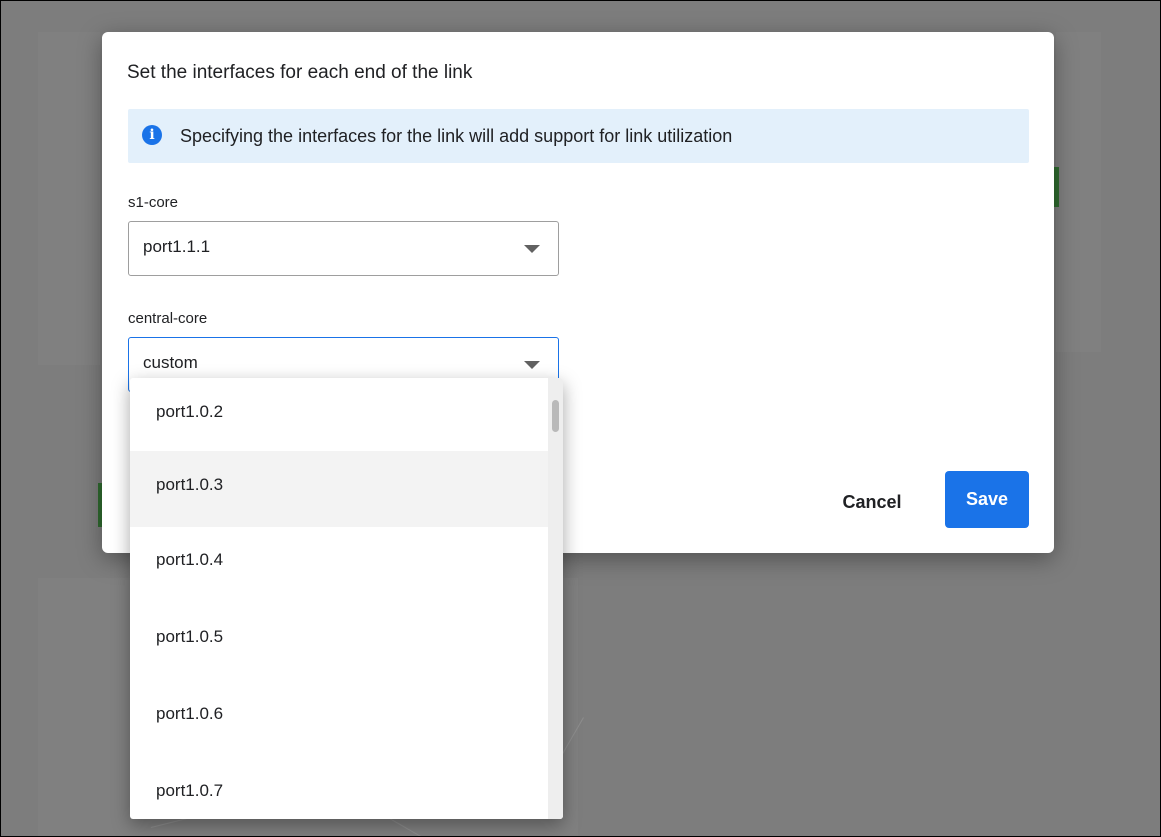 The height and width of the screenshot is (837, 1161). What do you see at coordinates (190, 636) in the screenshot?
I see `option-label: port1.0.5` at bounding box center [190, 636].